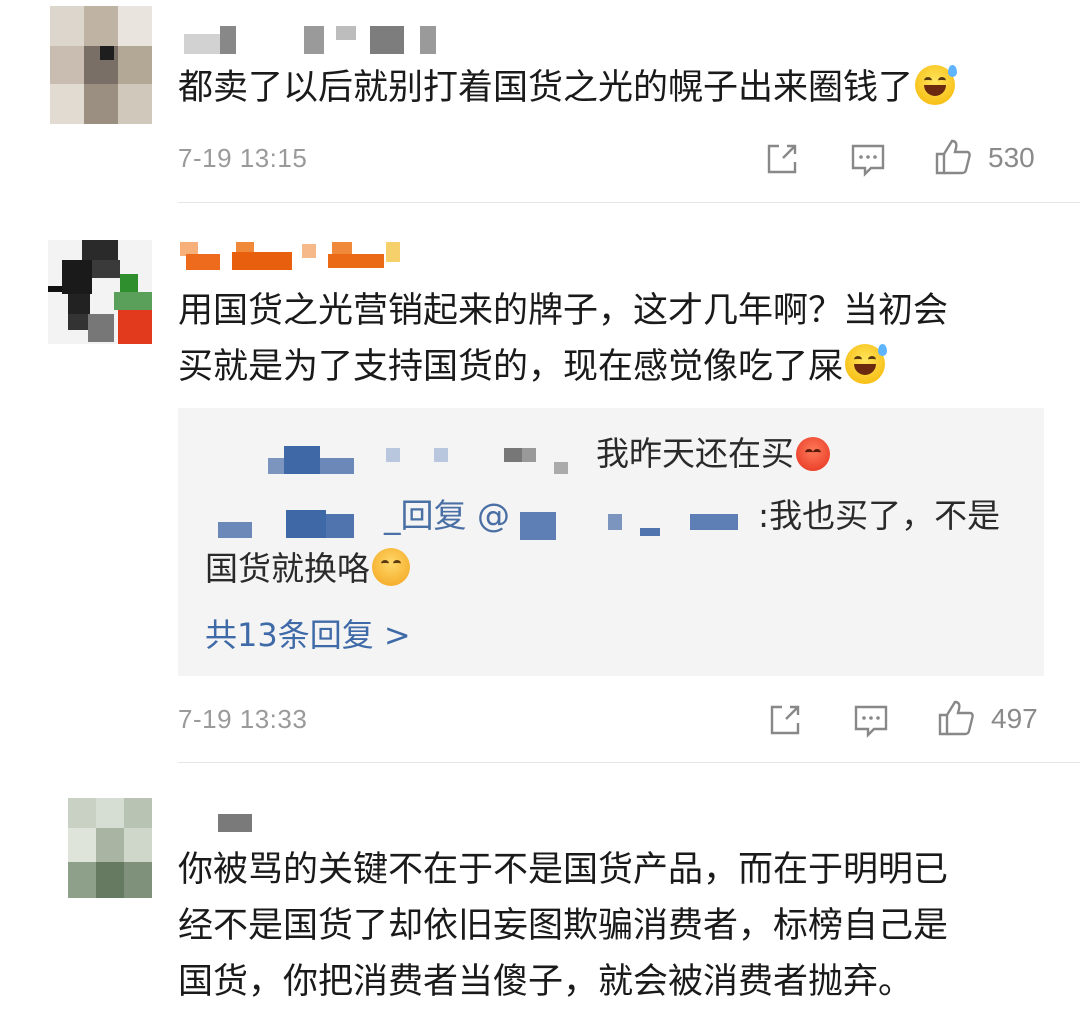 This screenshot has height=1014, width=1080. Describe the element at coordinates (391, 567) in the screenshot. I see `blowing-kiss-emoji-icon` at that location.